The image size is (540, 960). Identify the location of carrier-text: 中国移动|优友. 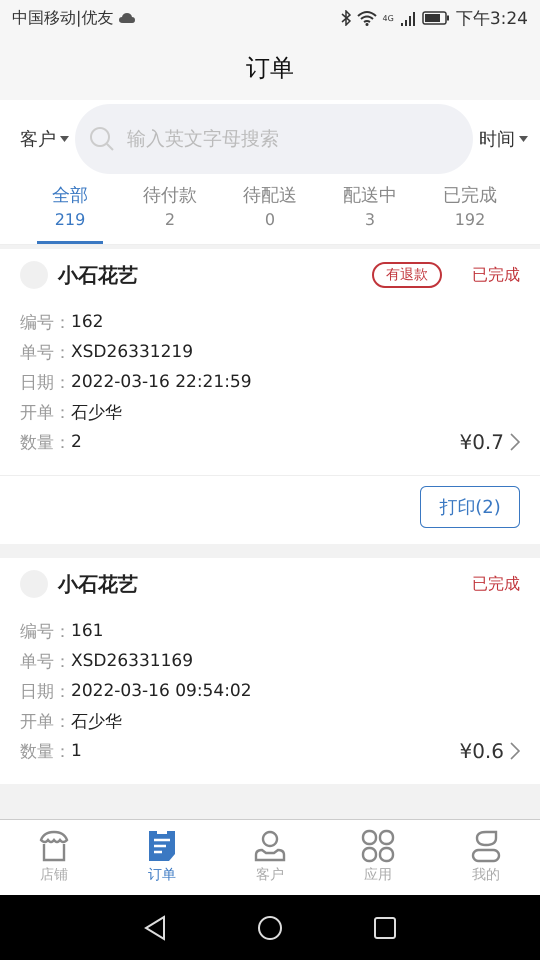
(63, 18).